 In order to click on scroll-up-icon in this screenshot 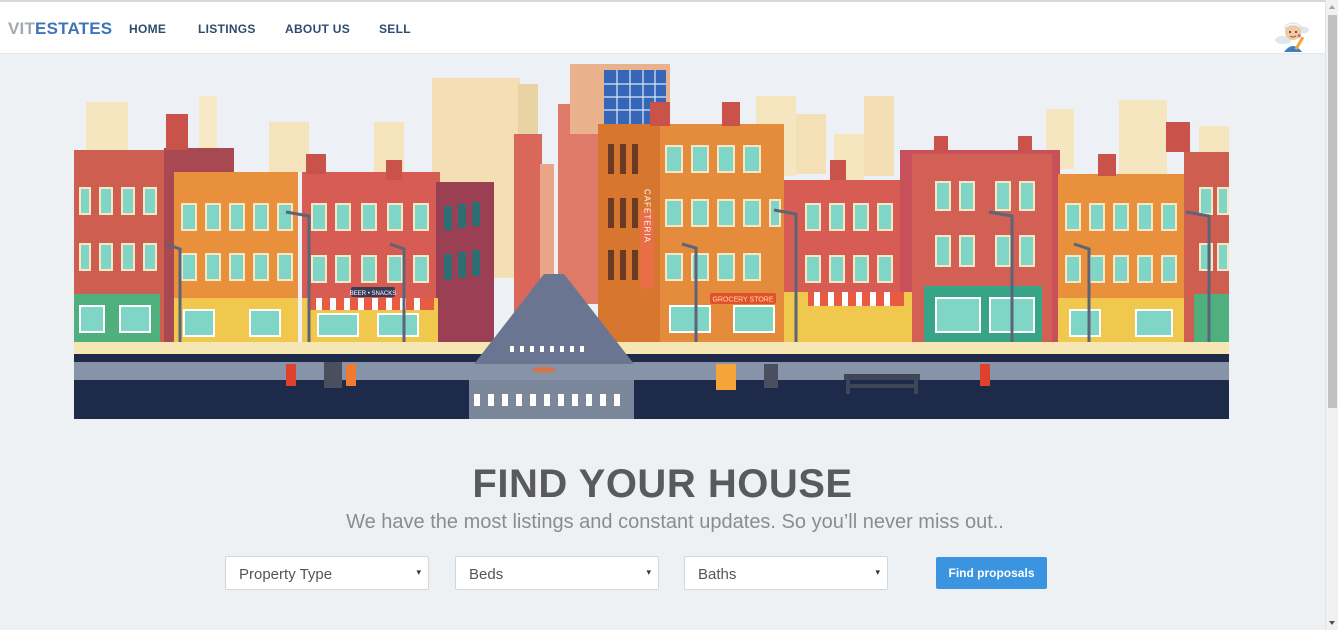, I will do `click(1332, 7)`.